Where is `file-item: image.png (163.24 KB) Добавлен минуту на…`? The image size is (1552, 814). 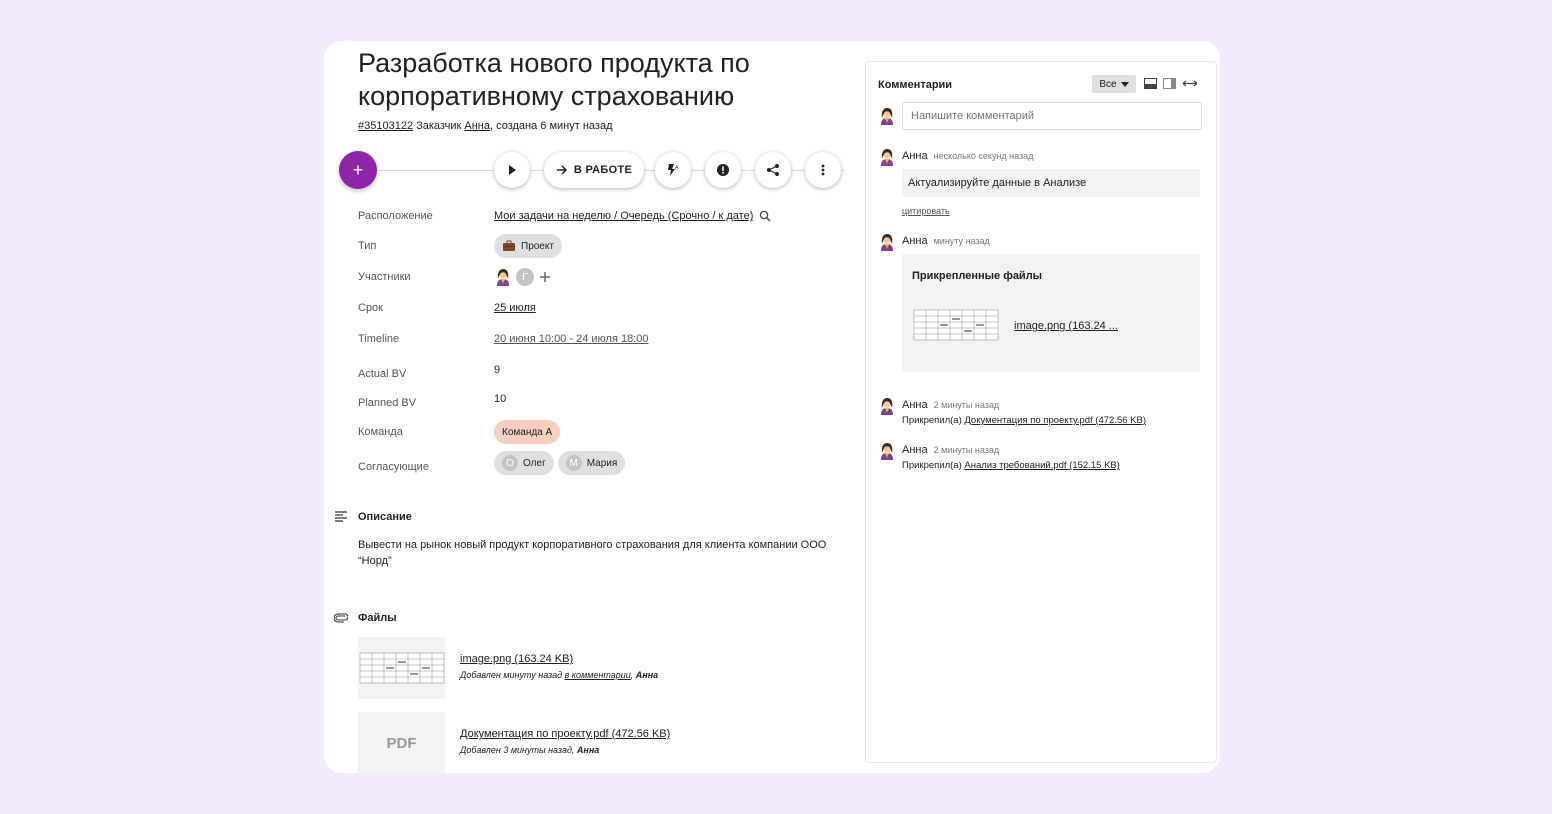 file-item: image.png (163.24 KB) Добавлен минуту на… is located at coordinates (598, 668).